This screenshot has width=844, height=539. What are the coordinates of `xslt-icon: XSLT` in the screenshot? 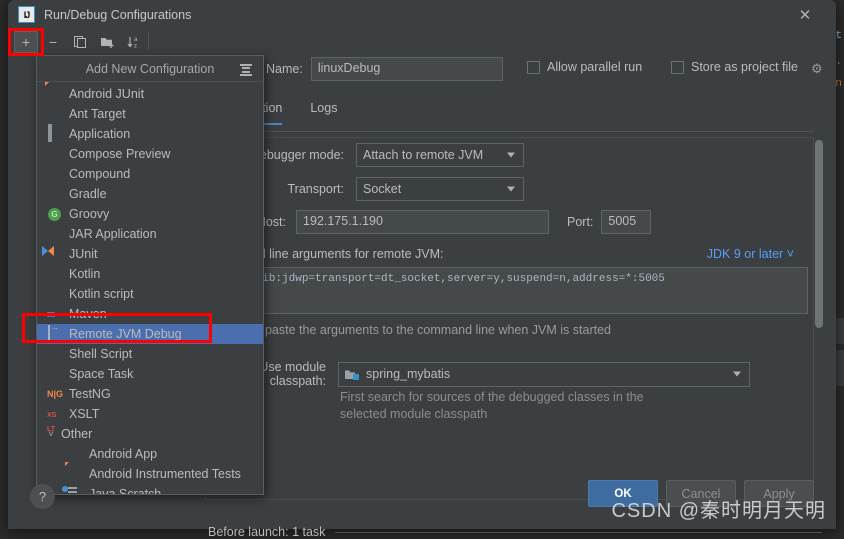 It's located at (55, 414).